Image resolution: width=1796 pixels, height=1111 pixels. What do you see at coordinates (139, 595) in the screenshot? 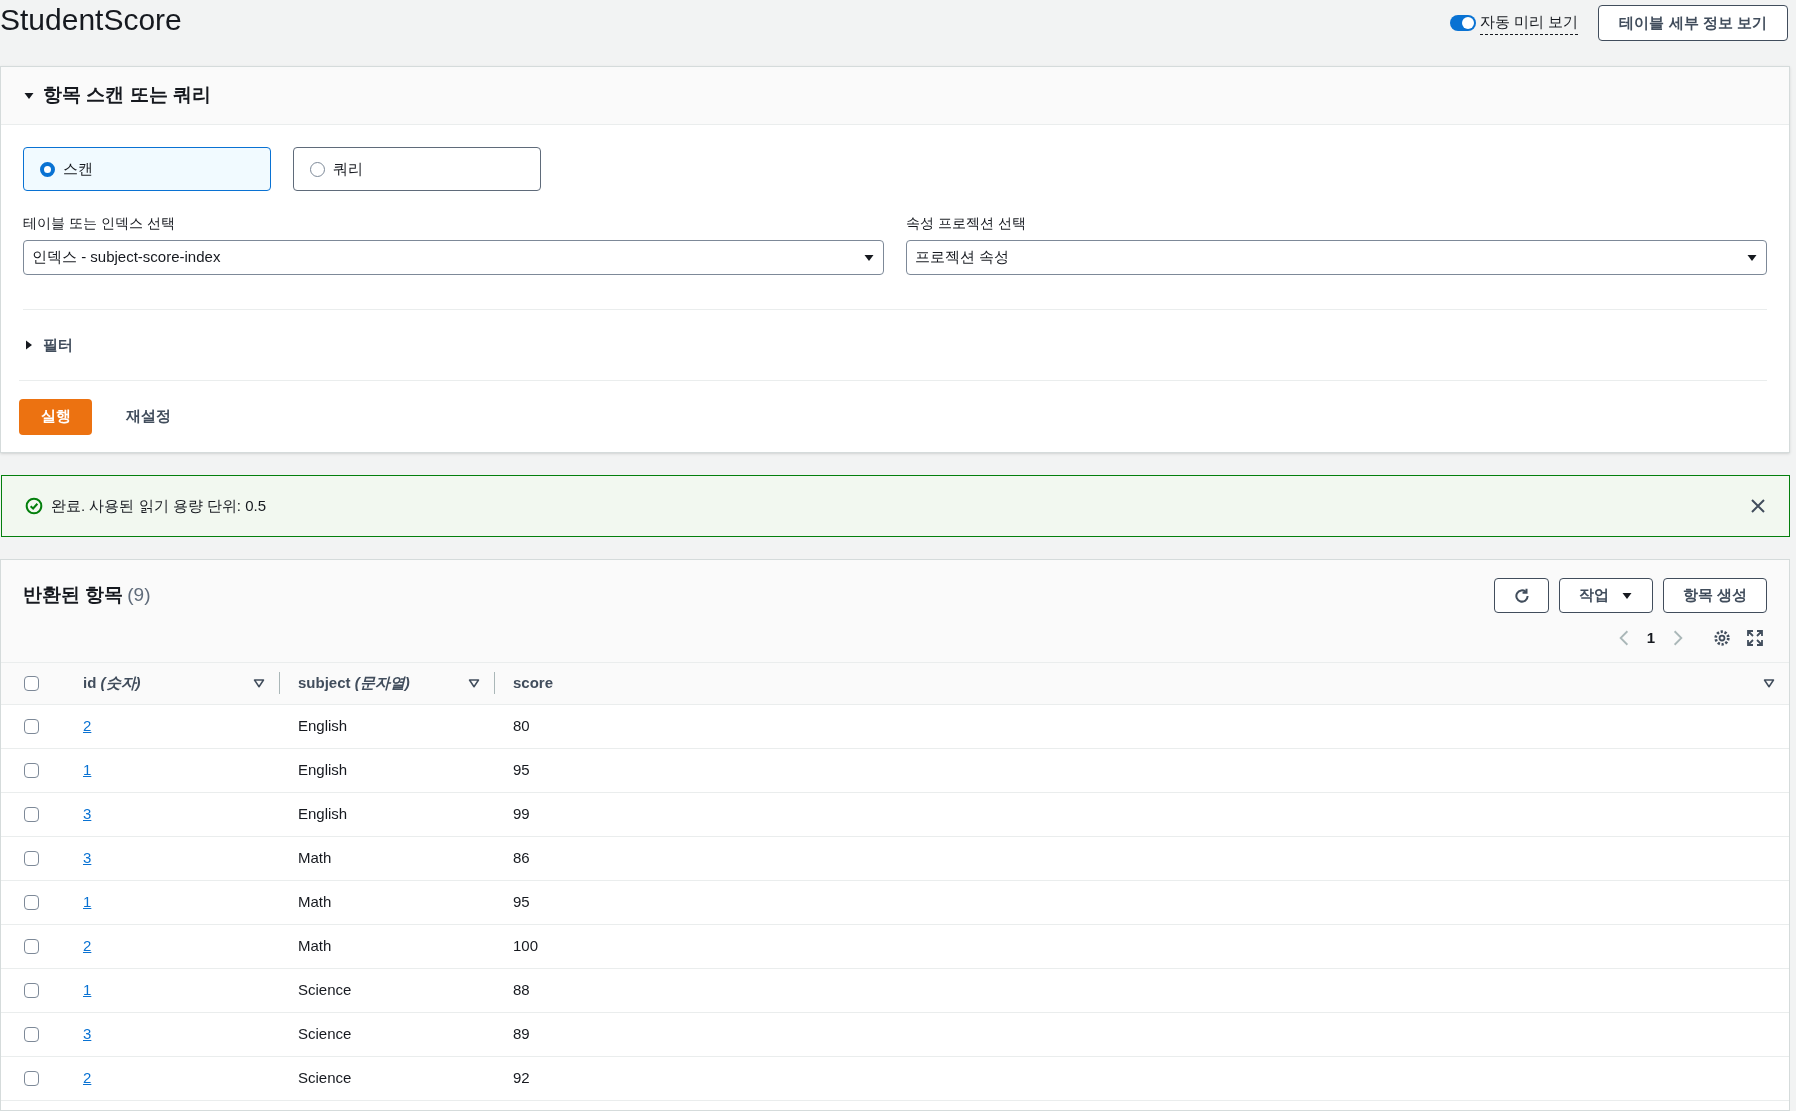
I see `results-count: (9)` at bounding box center [139, 595].